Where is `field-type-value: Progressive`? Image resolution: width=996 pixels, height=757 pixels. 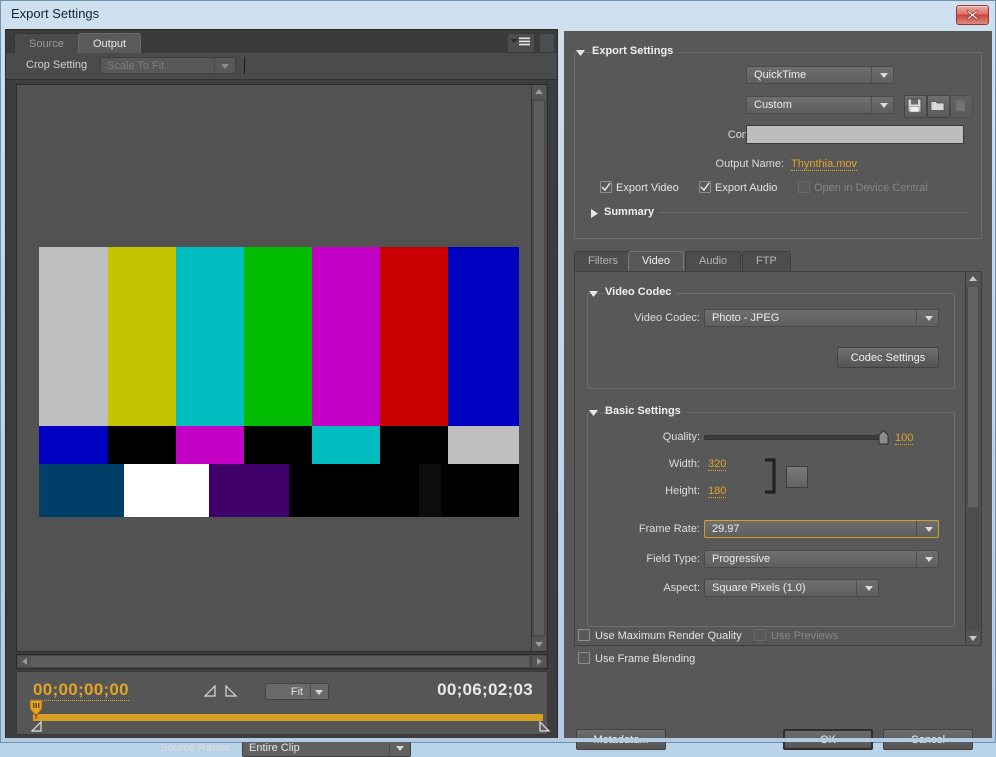 field-type-value: Progressive is located at coordinates (741, 559).